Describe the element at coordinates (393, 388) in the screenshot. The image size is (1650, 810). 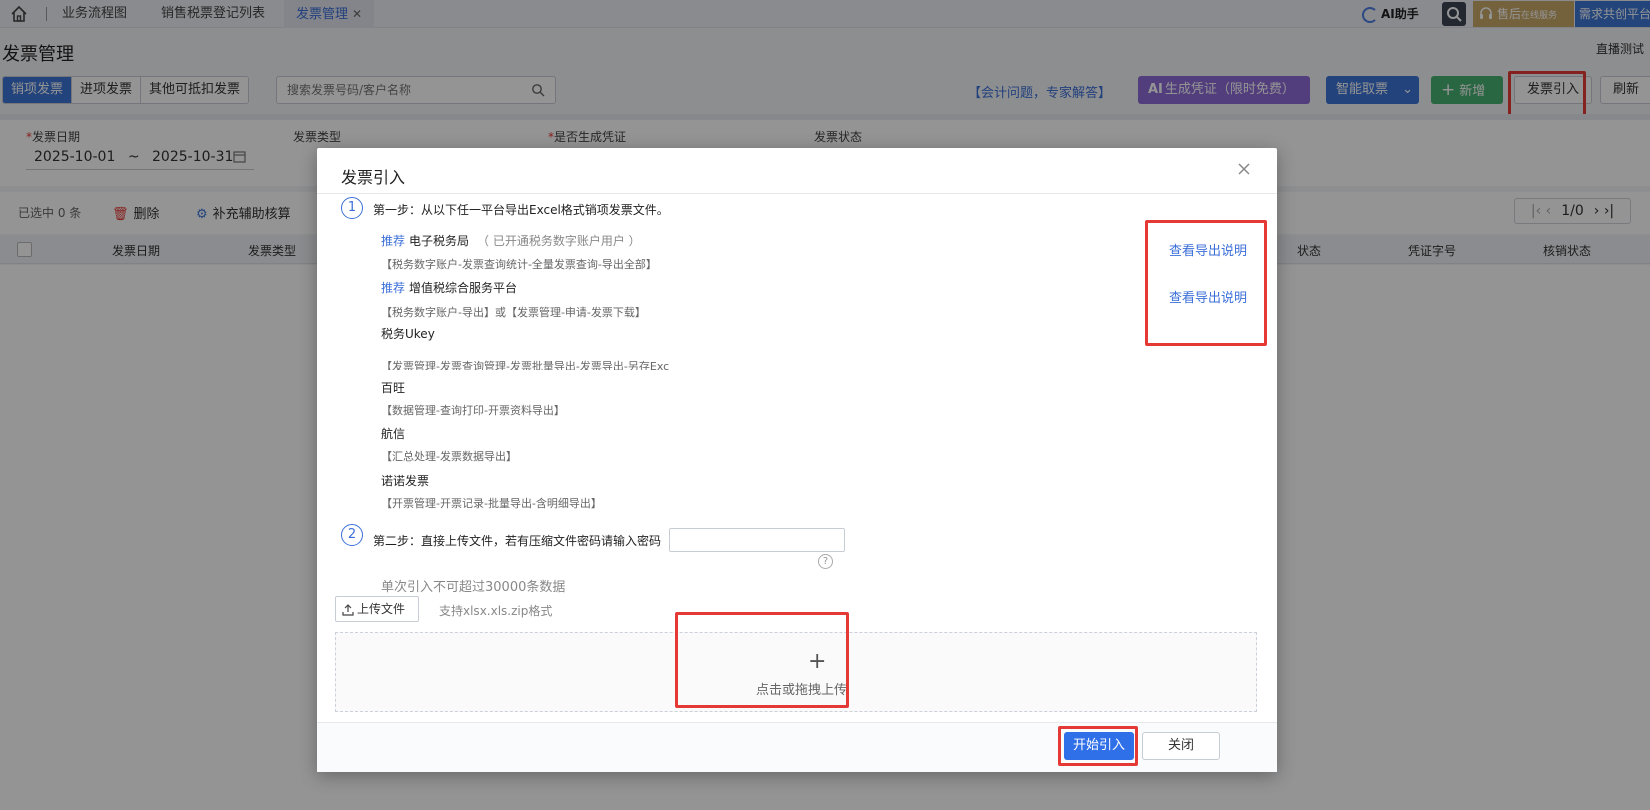
I see `platform-baiwang: 百旺` at that location.